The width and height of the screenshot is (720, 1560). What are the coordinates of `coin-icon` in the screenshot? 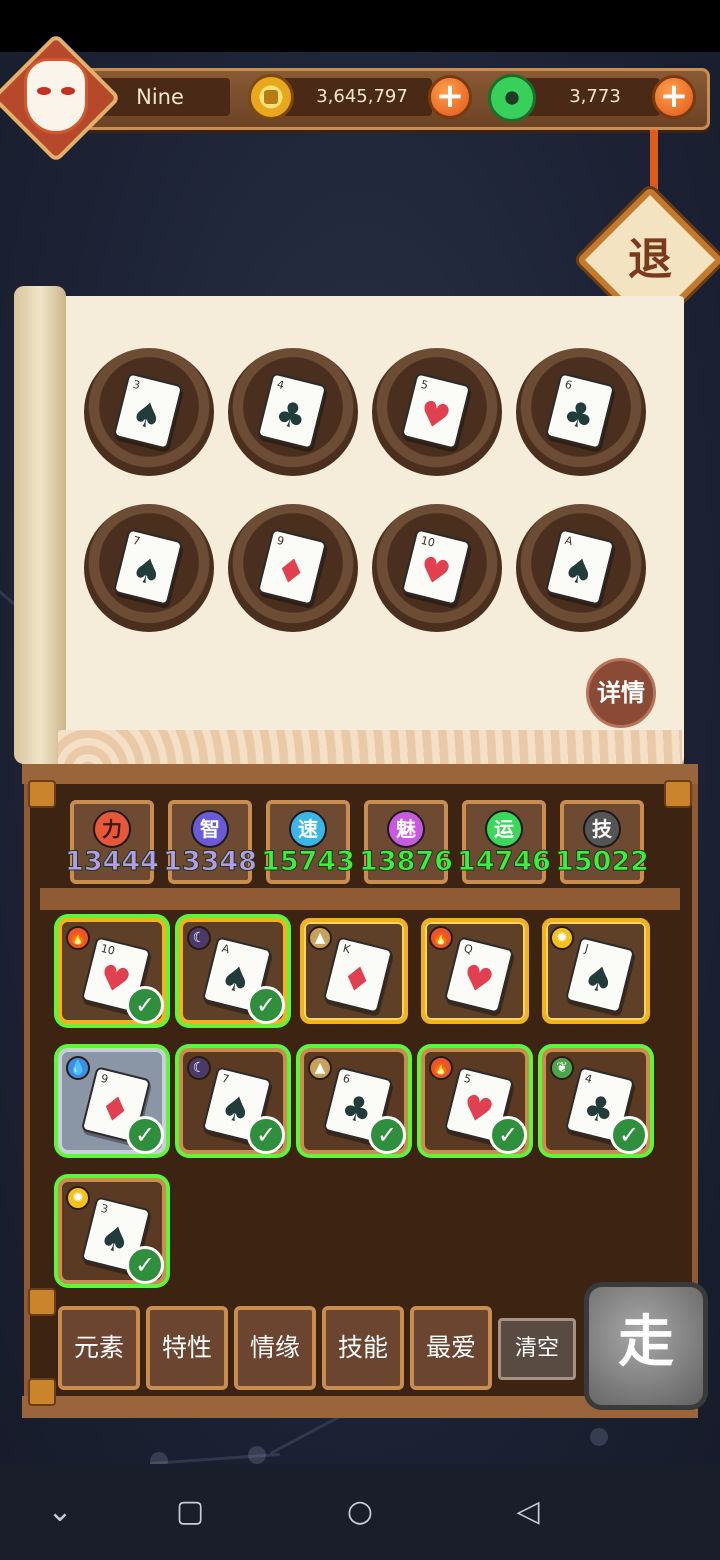 It's located at (271, 97).